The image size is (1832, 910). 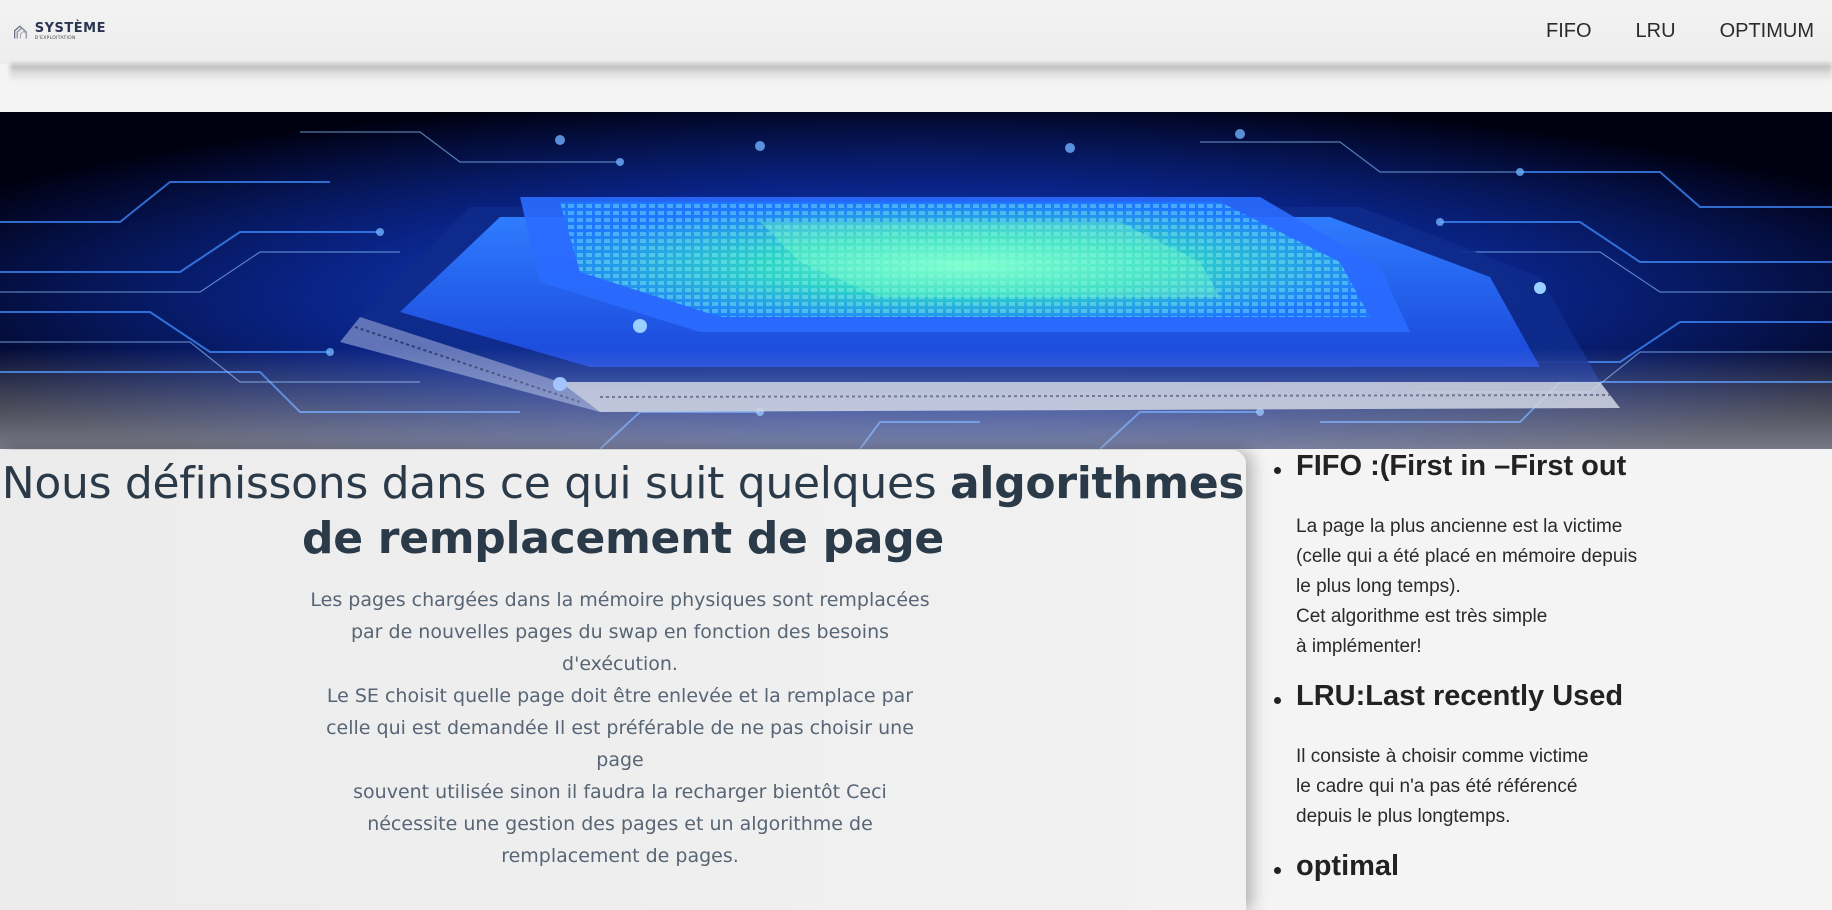 What do you see at coordinates (1378, 586) in the screenshot?
I see `desc-line: le plus long temps).` at bounding box center [1378, 586].